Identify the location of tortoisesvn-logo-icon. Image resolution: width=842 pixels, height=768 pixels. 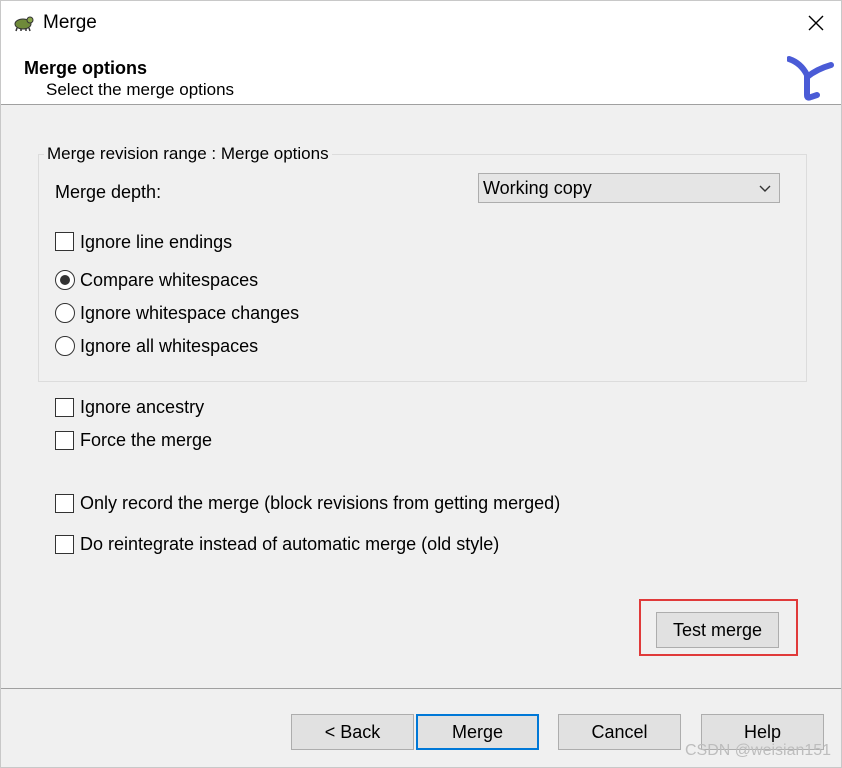
(810, 78).